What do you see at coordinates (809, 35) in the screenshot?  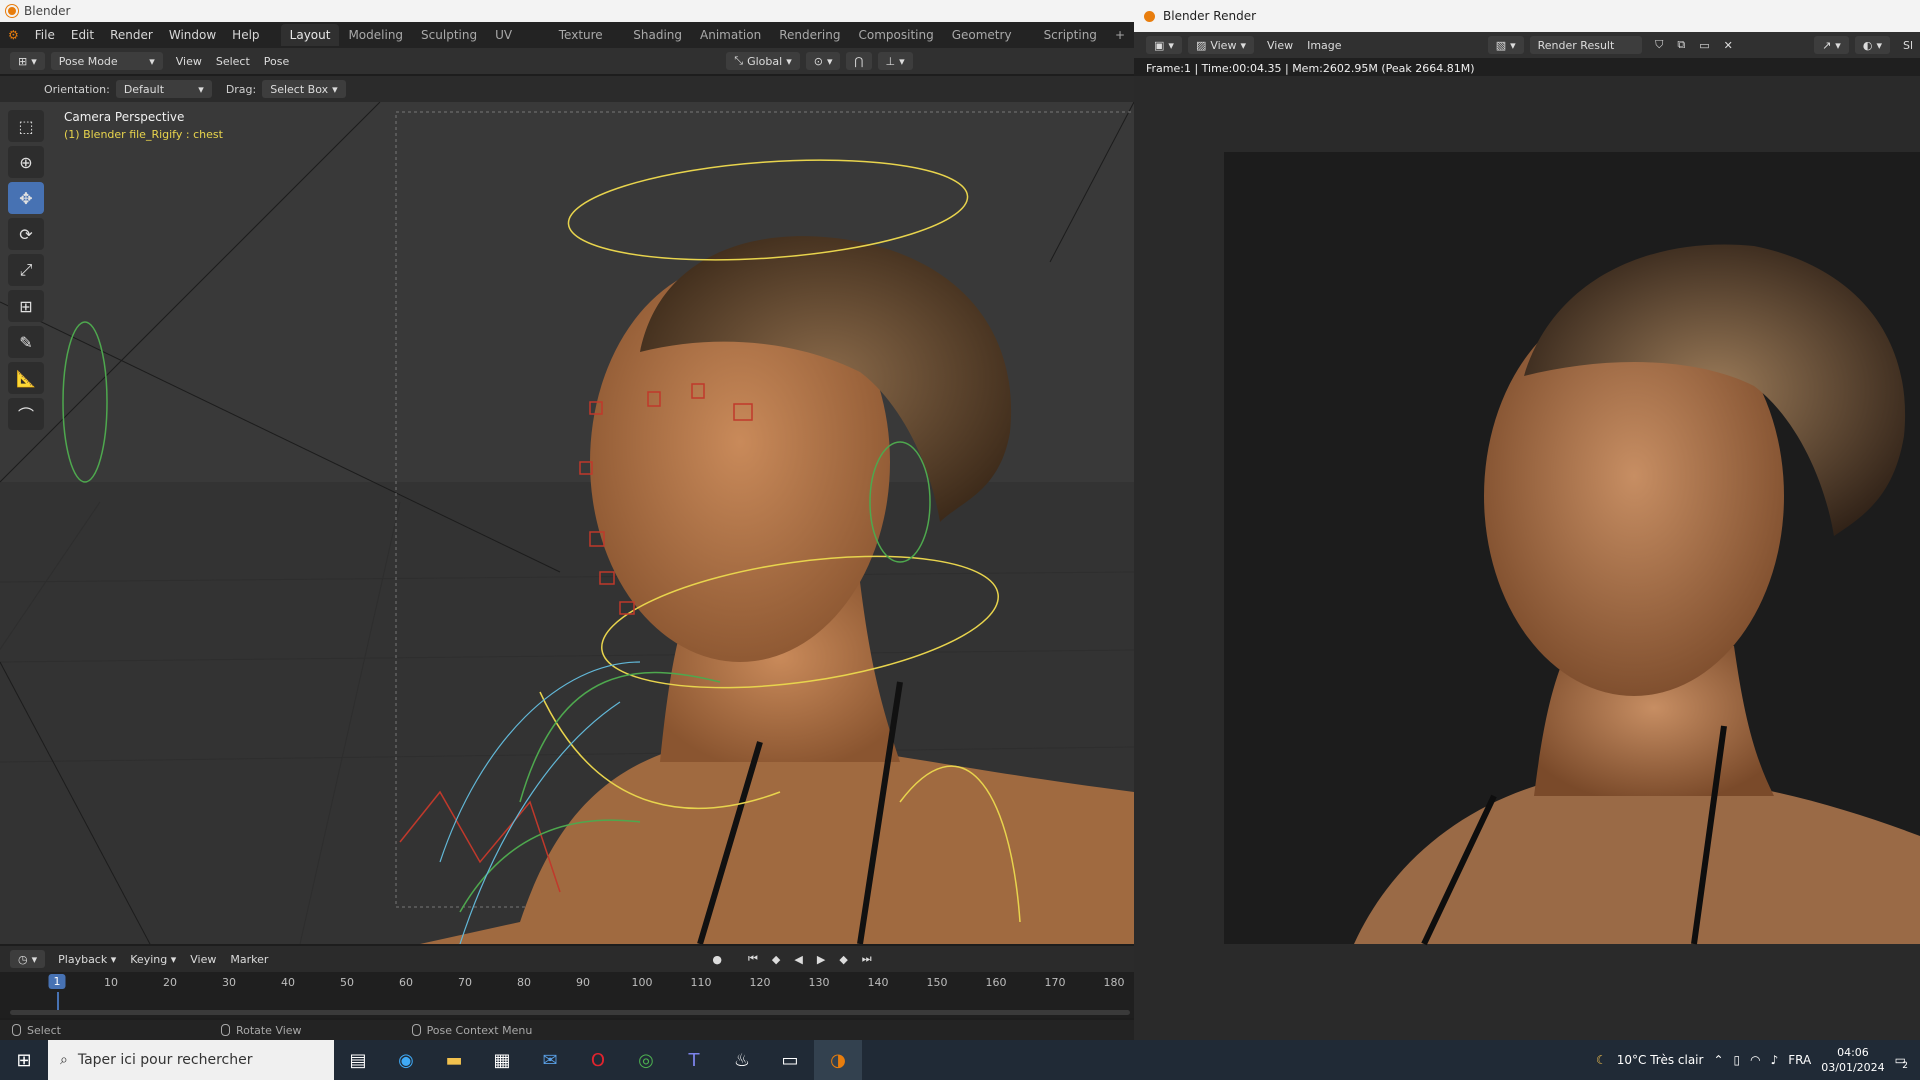 I see `tab-rendering: Rendering` at bounding box center [809, 35].